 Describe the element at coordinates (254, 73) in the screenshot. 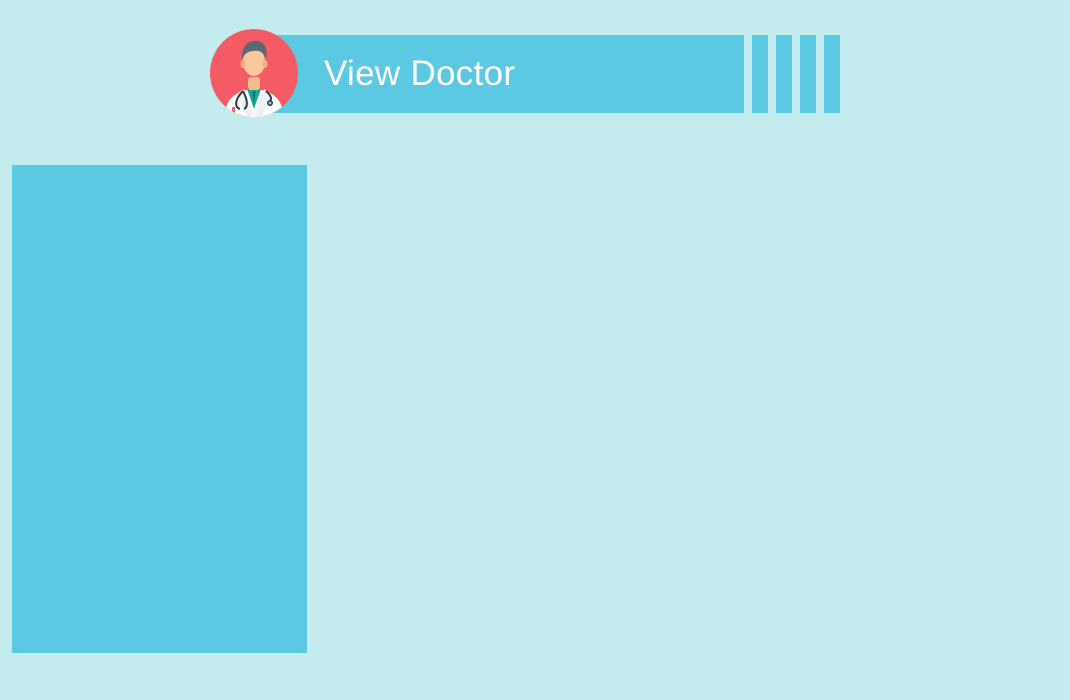

I see `doctor-avatar-icon` at that location.